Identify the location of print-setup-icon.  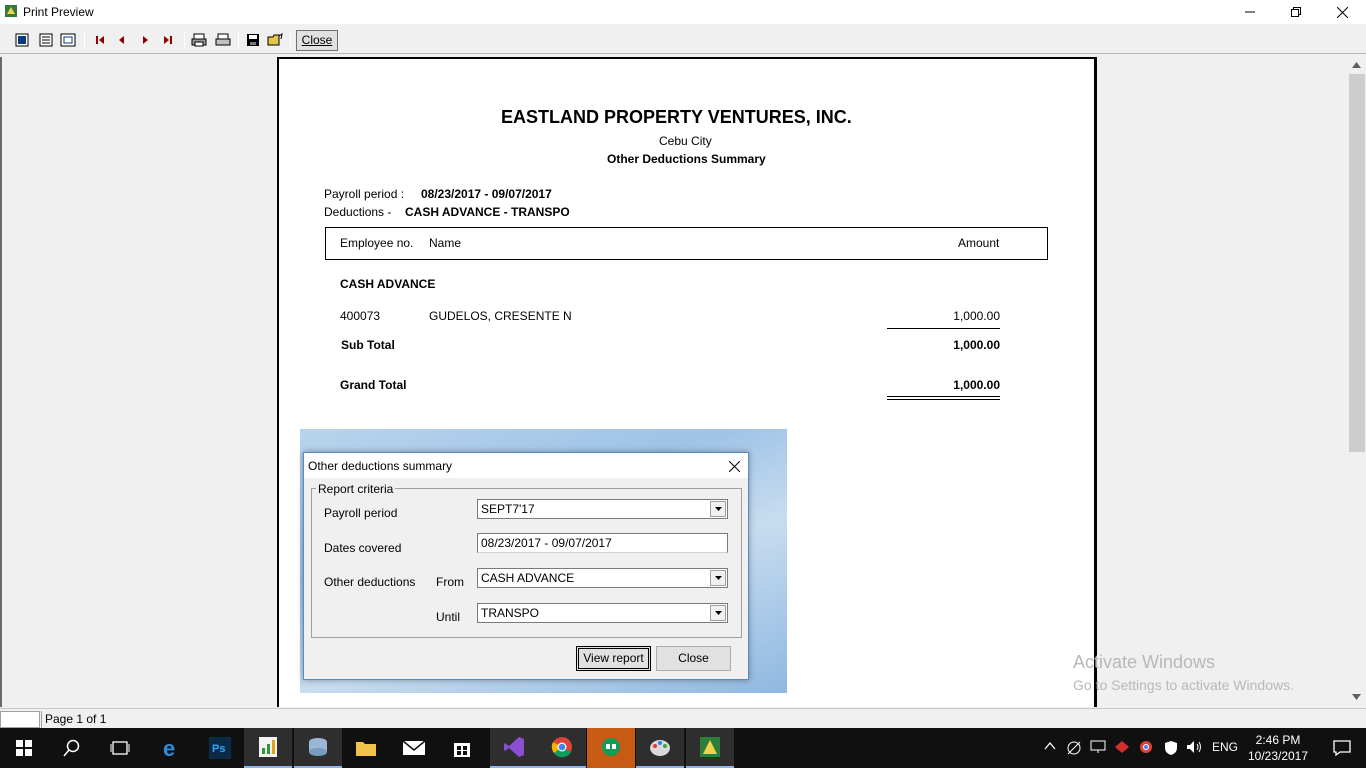
(199, 40).